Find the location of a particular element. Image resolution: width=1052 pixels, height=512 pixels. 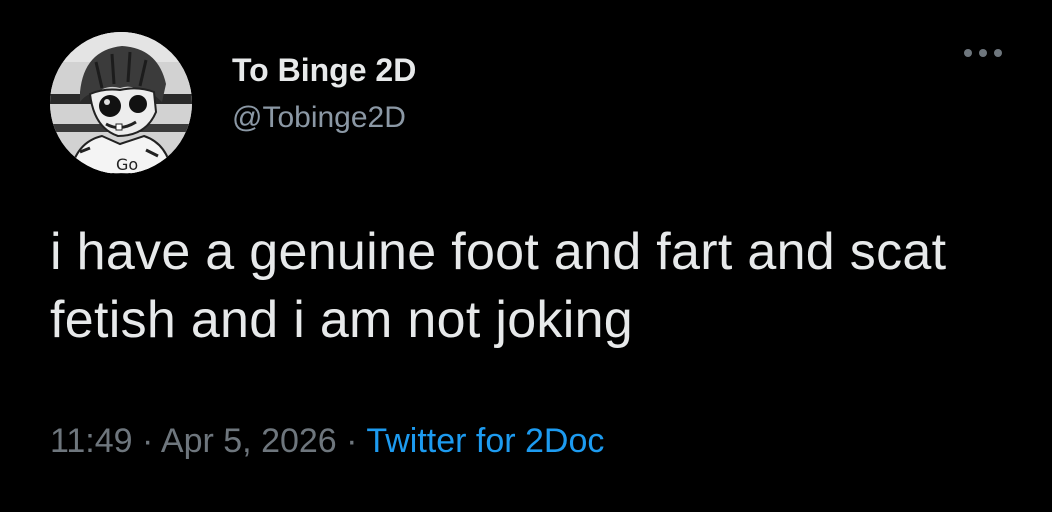

more-options-icon is located at coordinates (983, 53).